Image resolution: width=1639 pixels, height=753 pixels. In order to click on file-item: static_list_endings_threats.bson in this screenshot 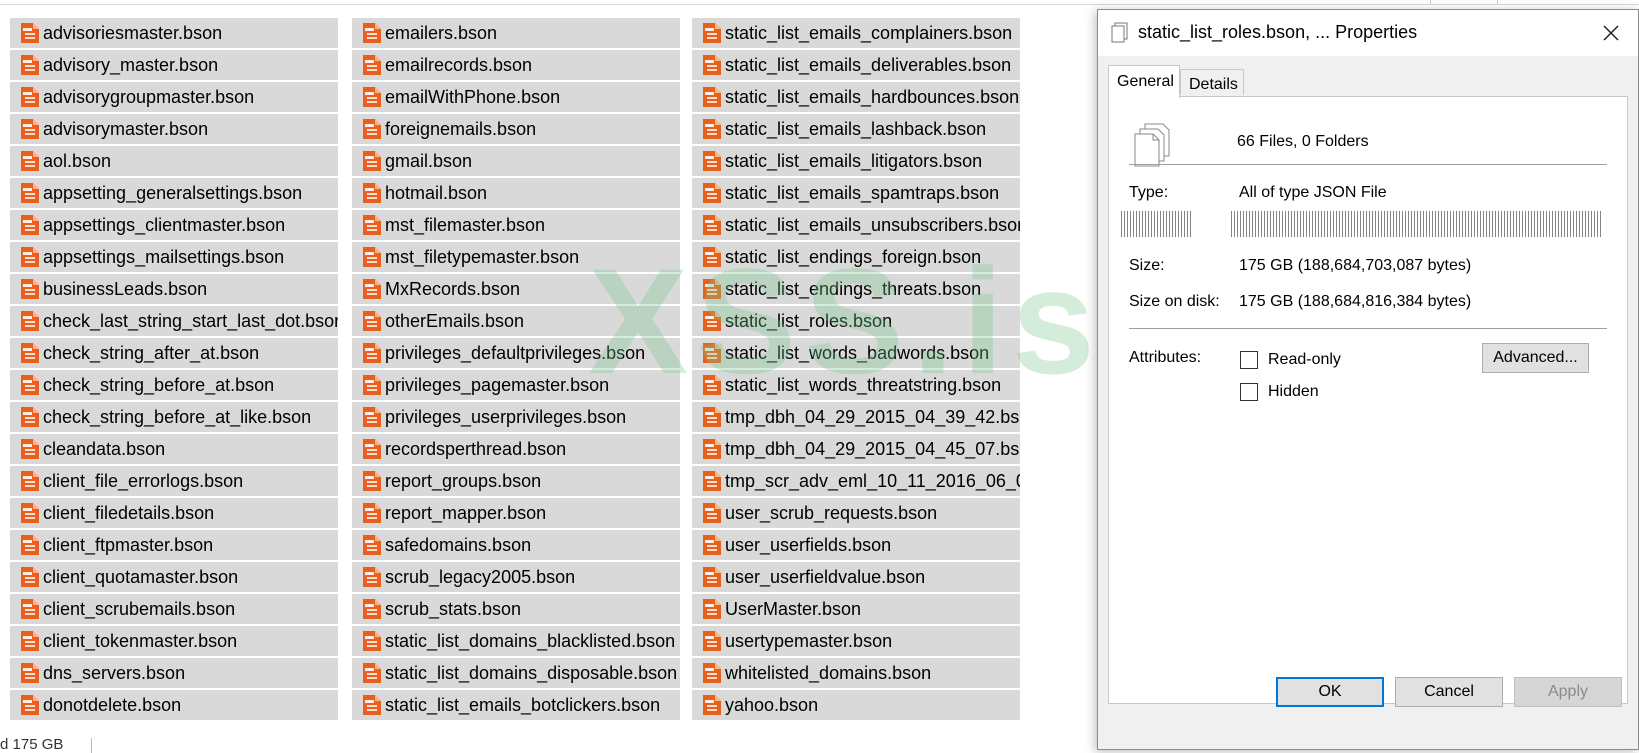, I will do `click(856, 289)`.